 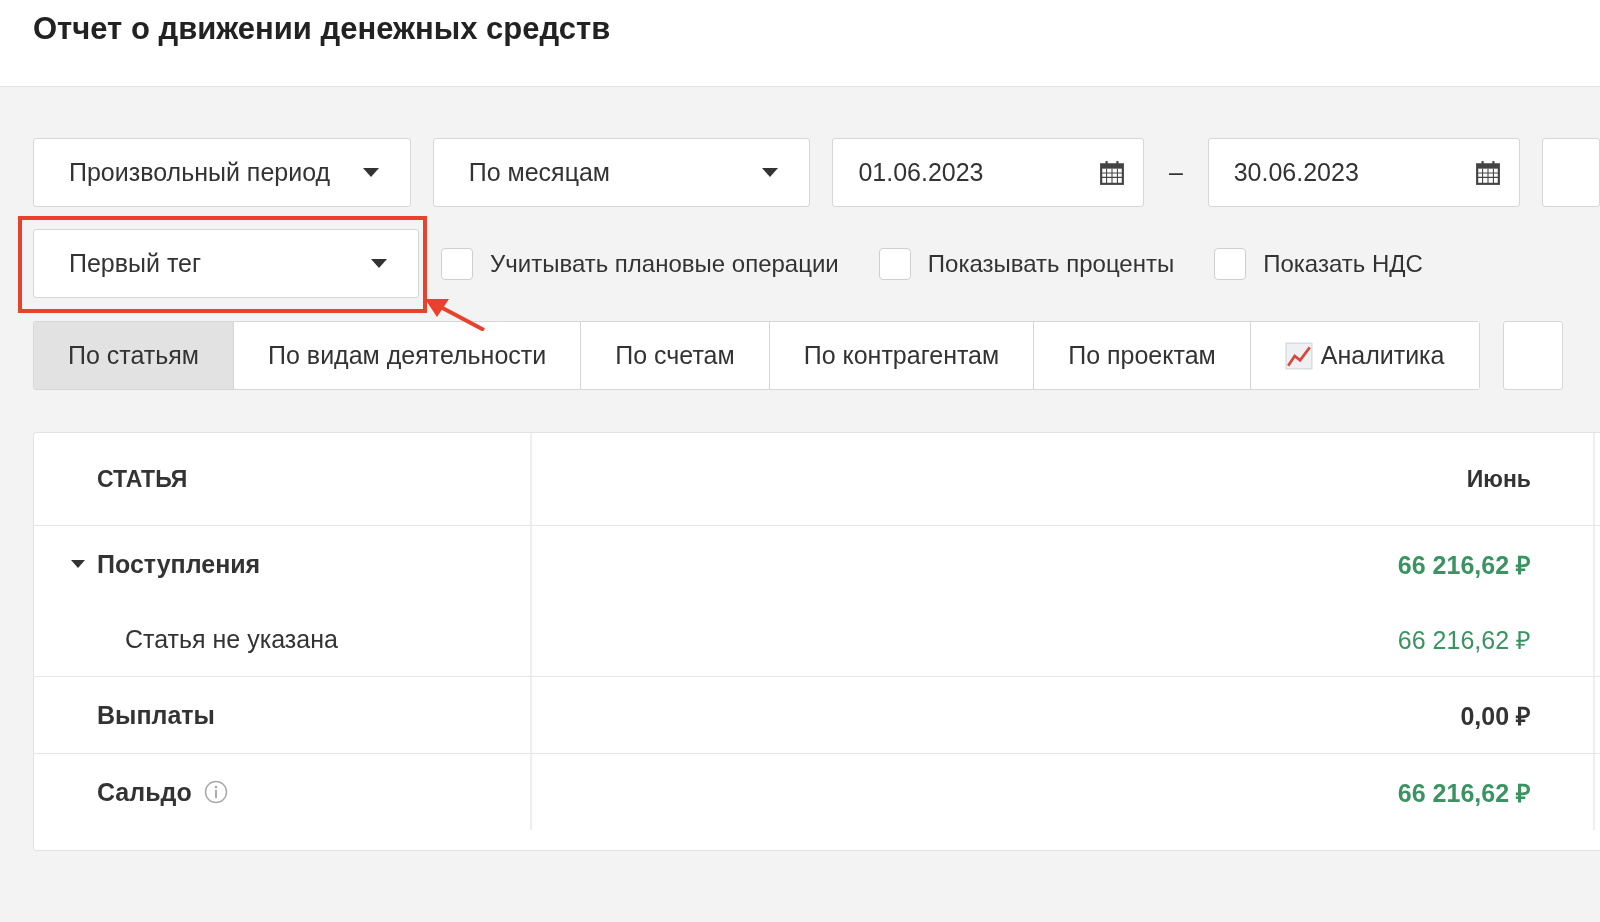 What do you see at coordinates (988, 172) in the screenshot?
I see `date-field: 01.06.2023` at bounding box center [988, 172].